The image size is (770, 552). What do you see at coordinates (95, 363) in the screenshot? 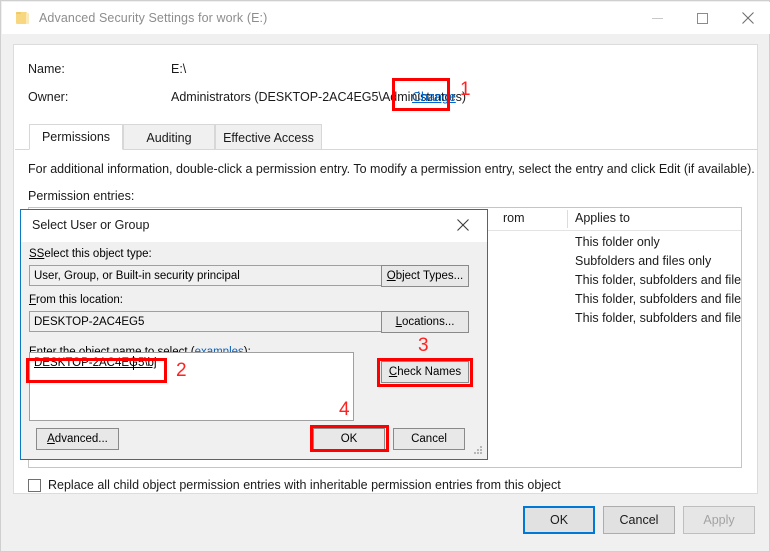
I see `object-name-value: DESKTOP-2AC4EG5\bj` at bounding box center [95, 363].